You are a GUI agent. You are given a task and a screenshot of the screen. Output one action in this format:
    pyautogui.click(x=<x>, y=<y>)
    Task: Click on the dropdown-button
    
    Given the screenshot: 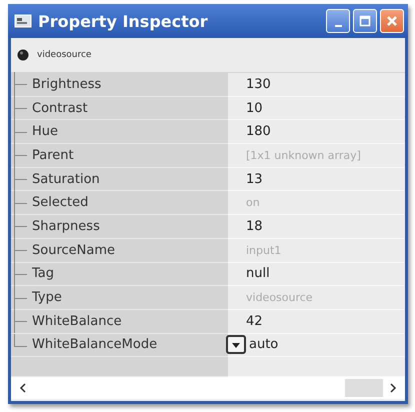 What is the action you would take?
    pyautogui.click(x=236, y=344)
    